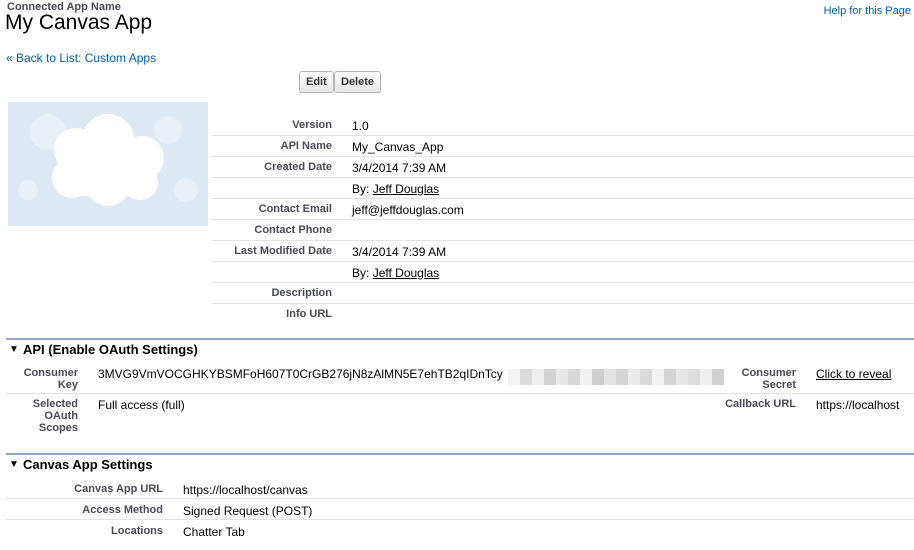 This screenshot has width=914, height=550. Describe the element at coordinates (316, 82) in the screenshot. I see `edit-button: Edit` at that location.